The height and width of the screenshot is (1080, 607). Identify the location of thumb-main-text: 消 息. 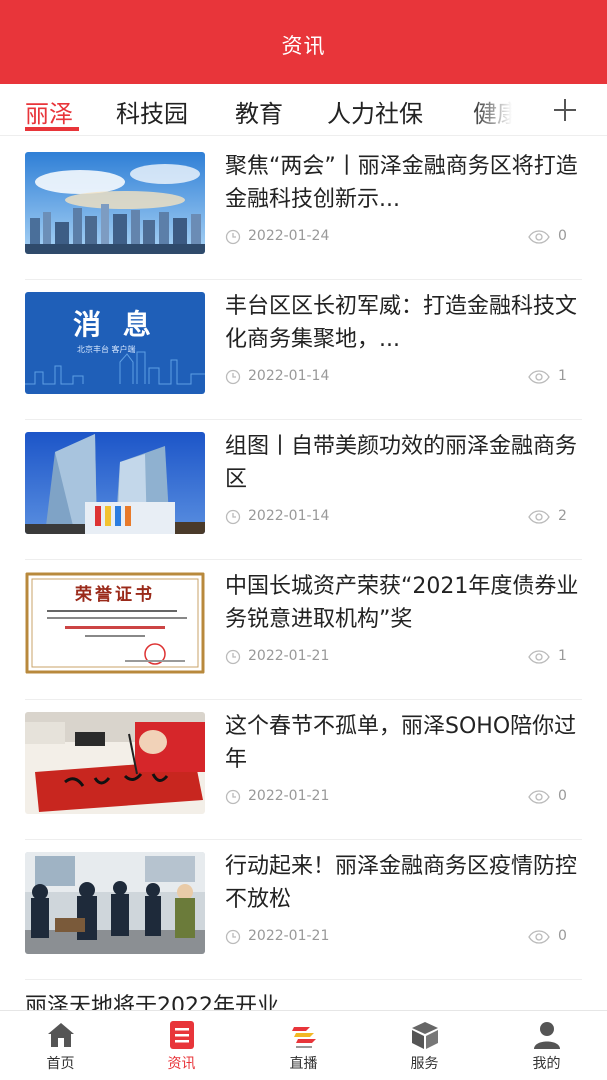
(115, 324).